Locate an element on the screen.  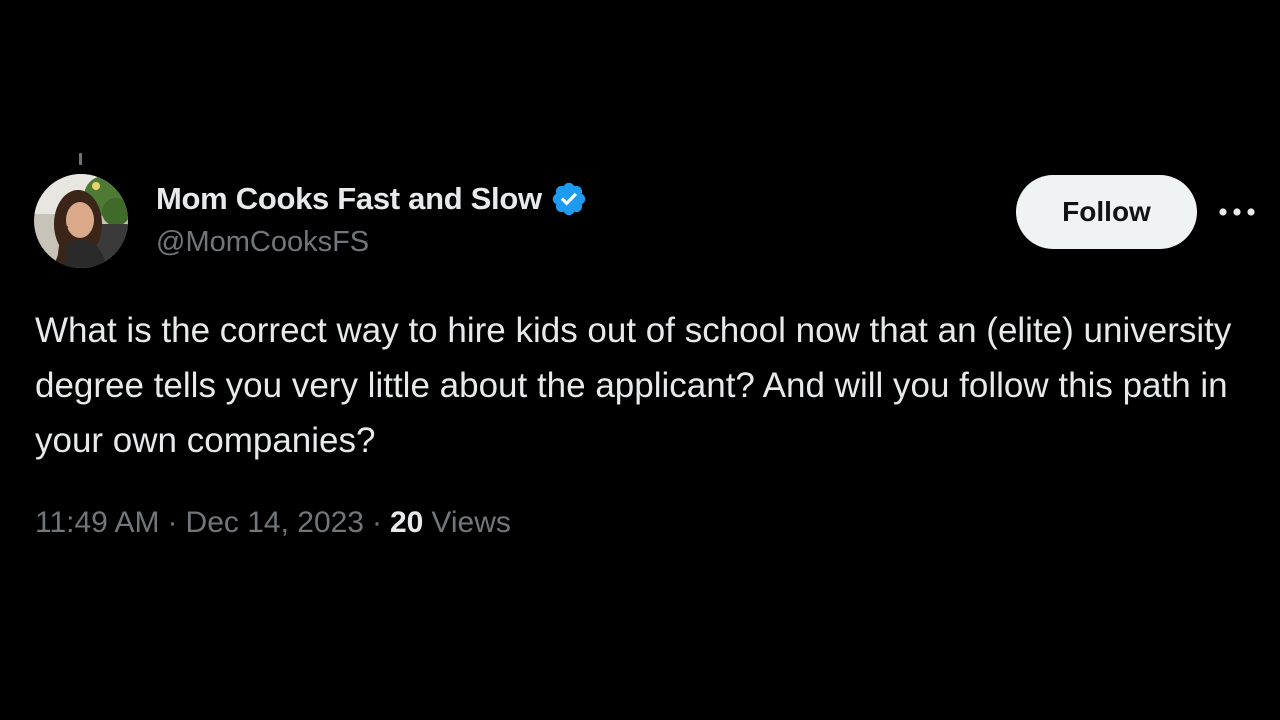
more-options-button is located at coordinates (1237, 212).